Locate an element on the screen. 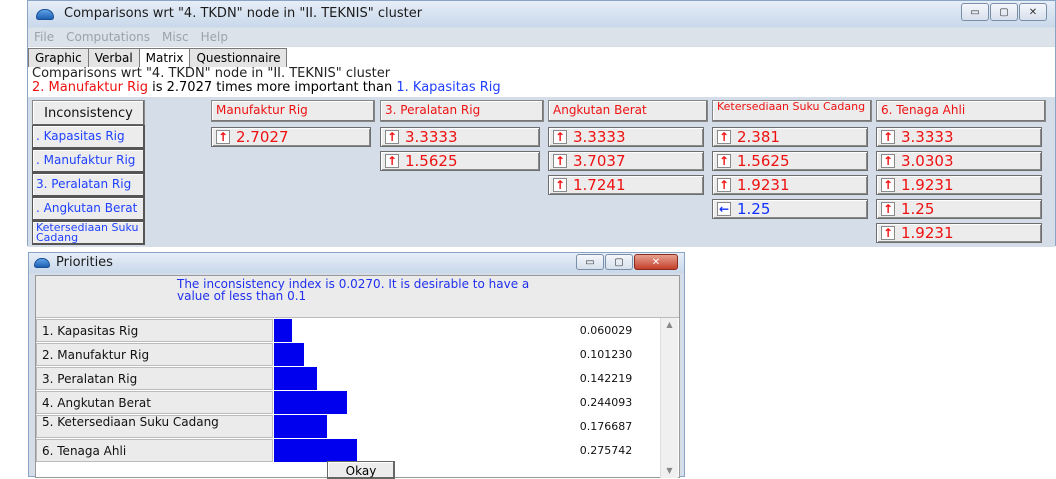 The width and height of the screenshot is (1056, 479). tab-verbal: Verbal is located at coordinates (113, 57).